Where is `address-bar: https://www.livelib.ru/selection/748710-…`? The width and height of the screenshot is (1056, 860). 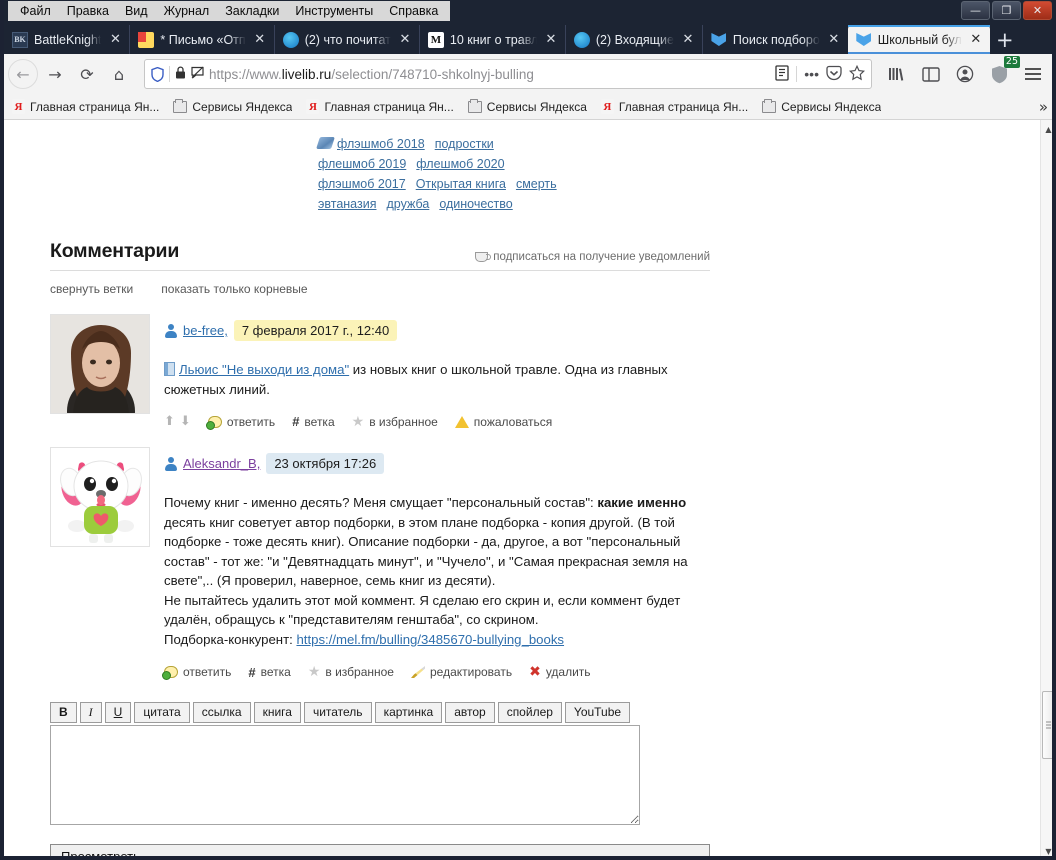
address-bar: https://www.livelib.ru/selection/748710-… is located at coordinates (508, 74).